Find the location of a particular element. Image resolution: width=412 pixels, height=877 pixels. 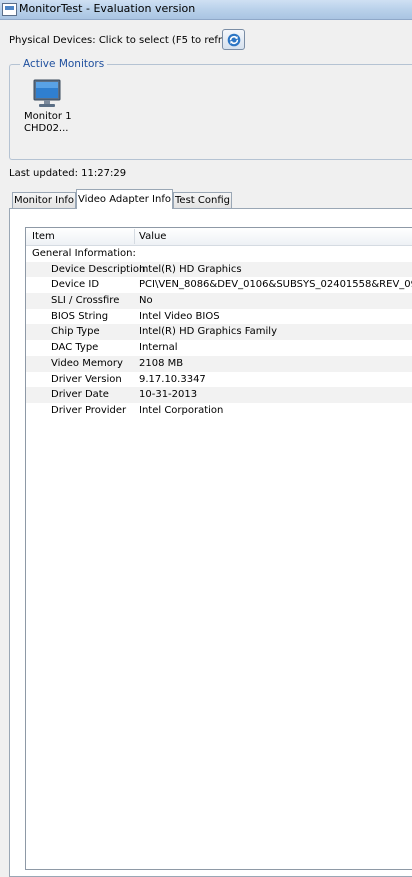

monitor-icon is located at coordinates (47, 93).